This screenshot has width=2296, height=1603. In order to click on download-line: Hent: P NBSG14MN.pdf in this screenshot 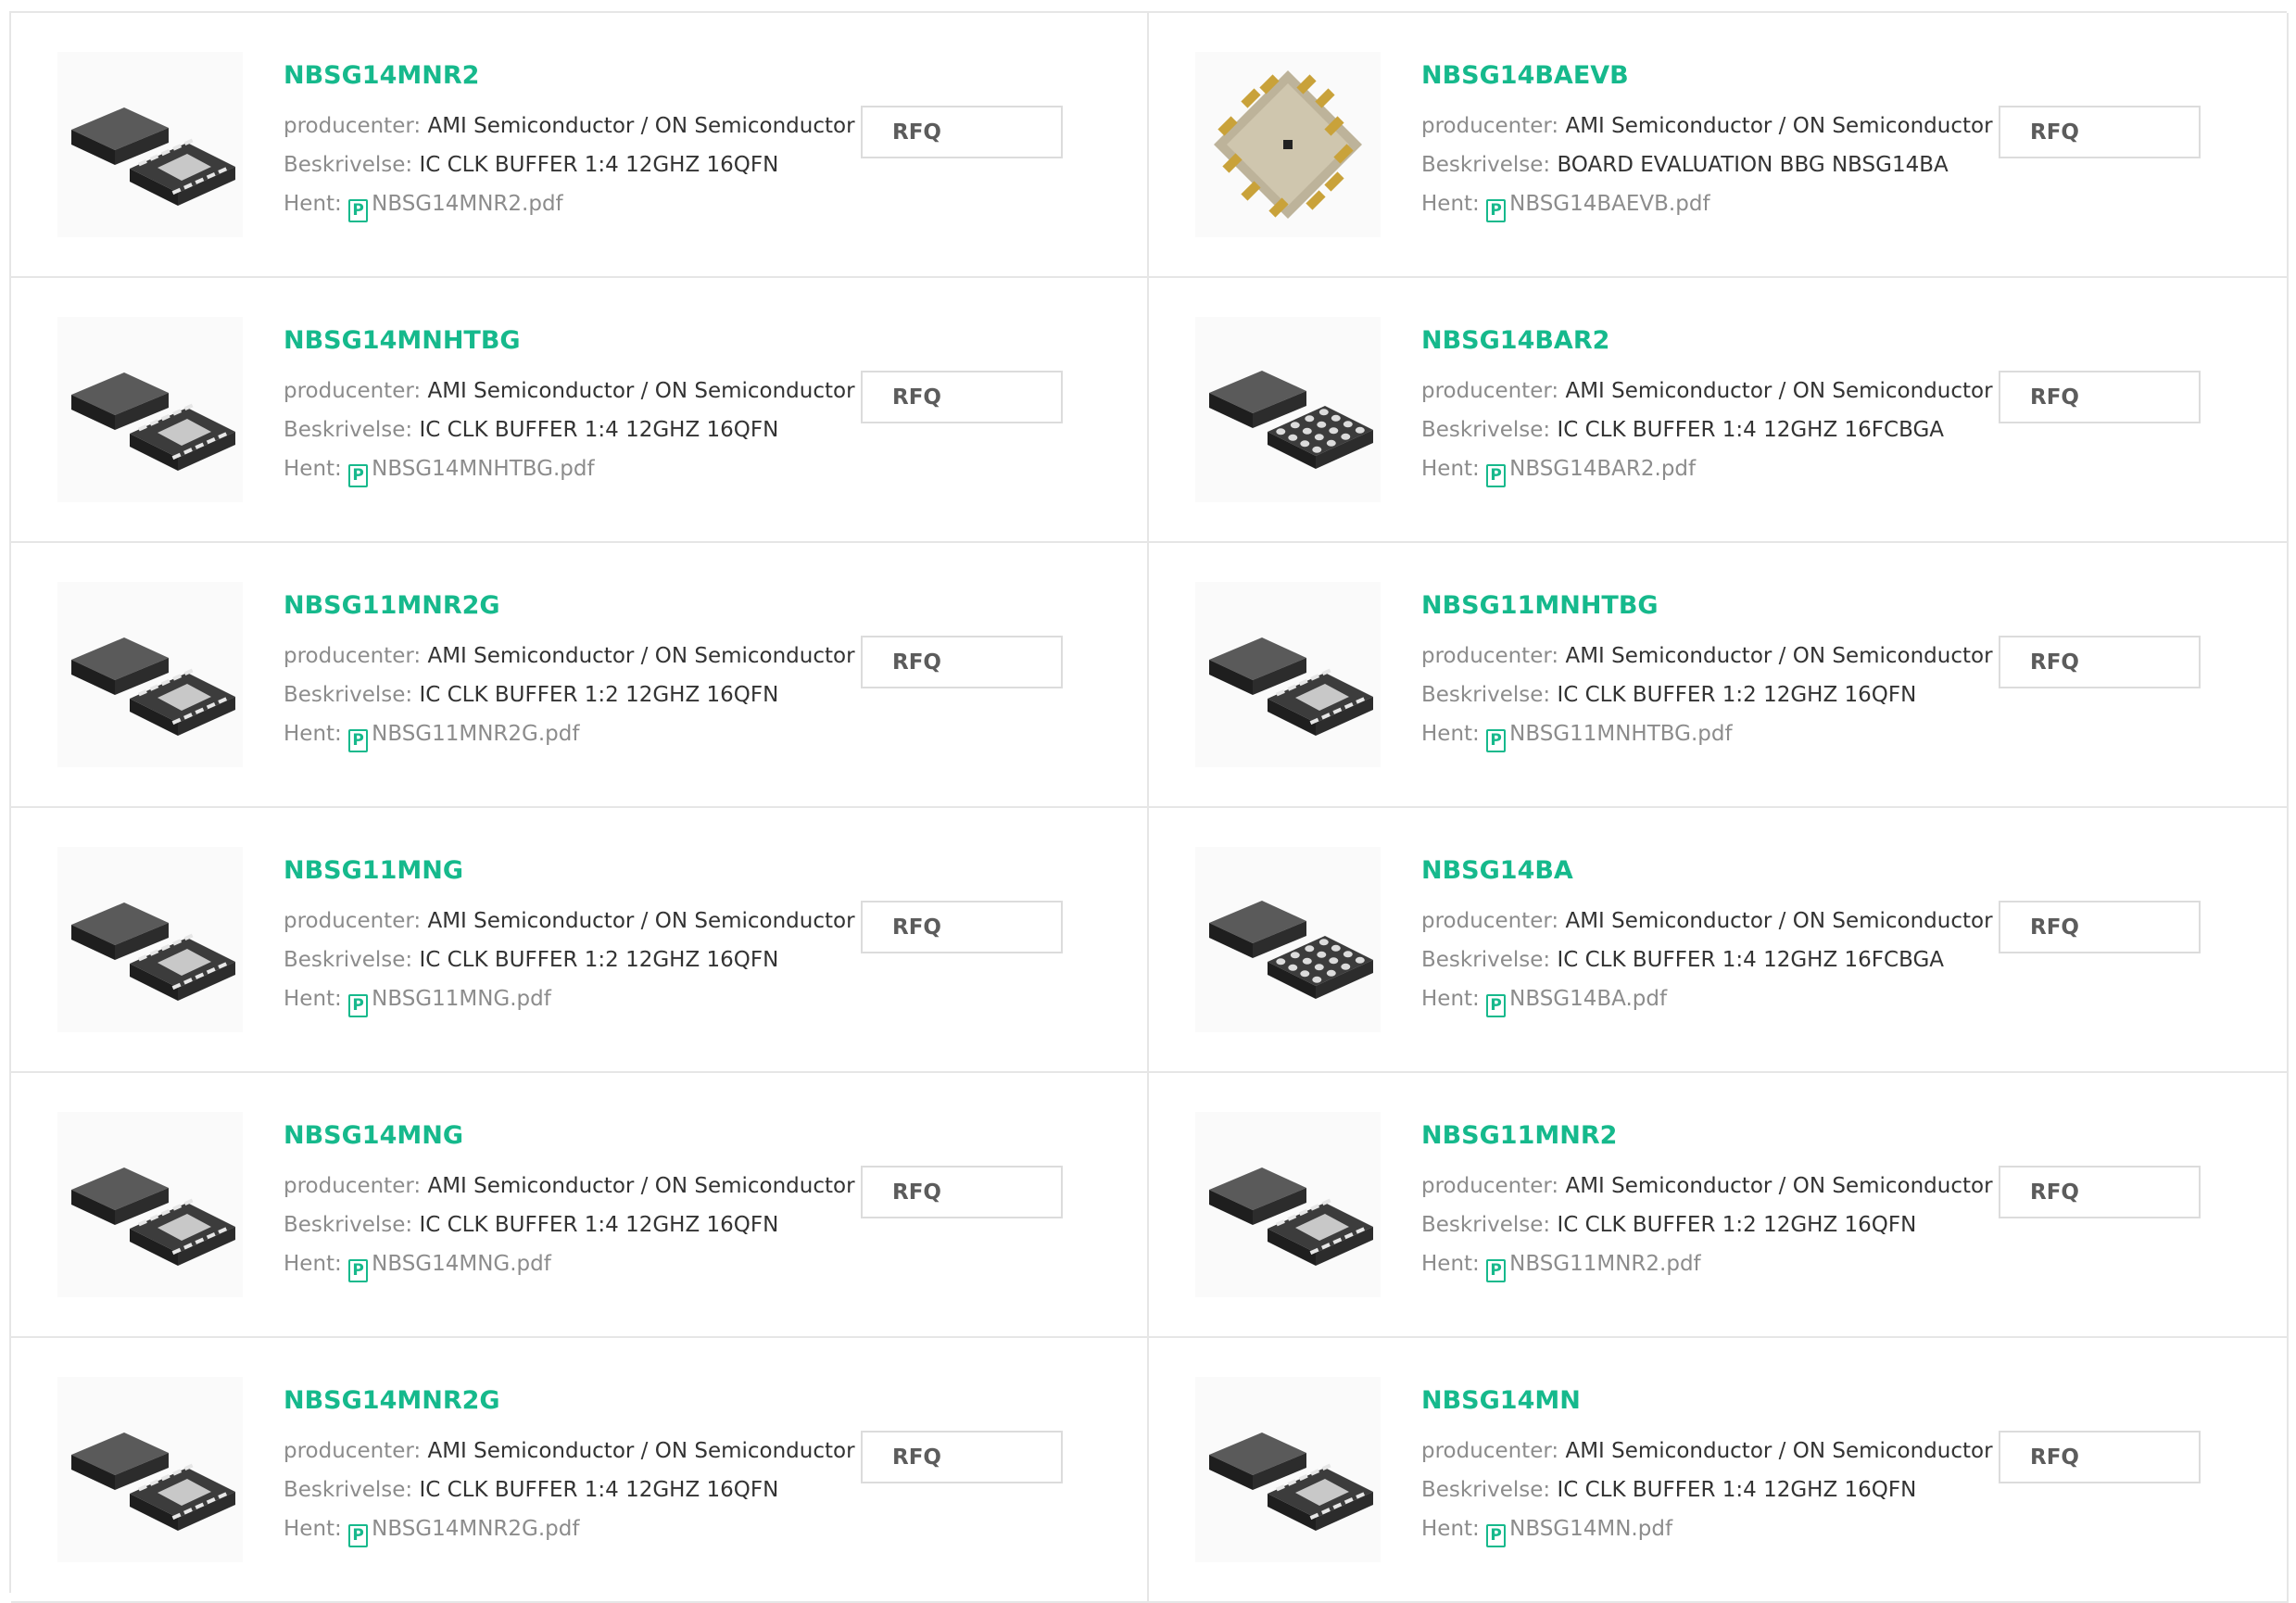, I will do `click(1546, 1532)`.